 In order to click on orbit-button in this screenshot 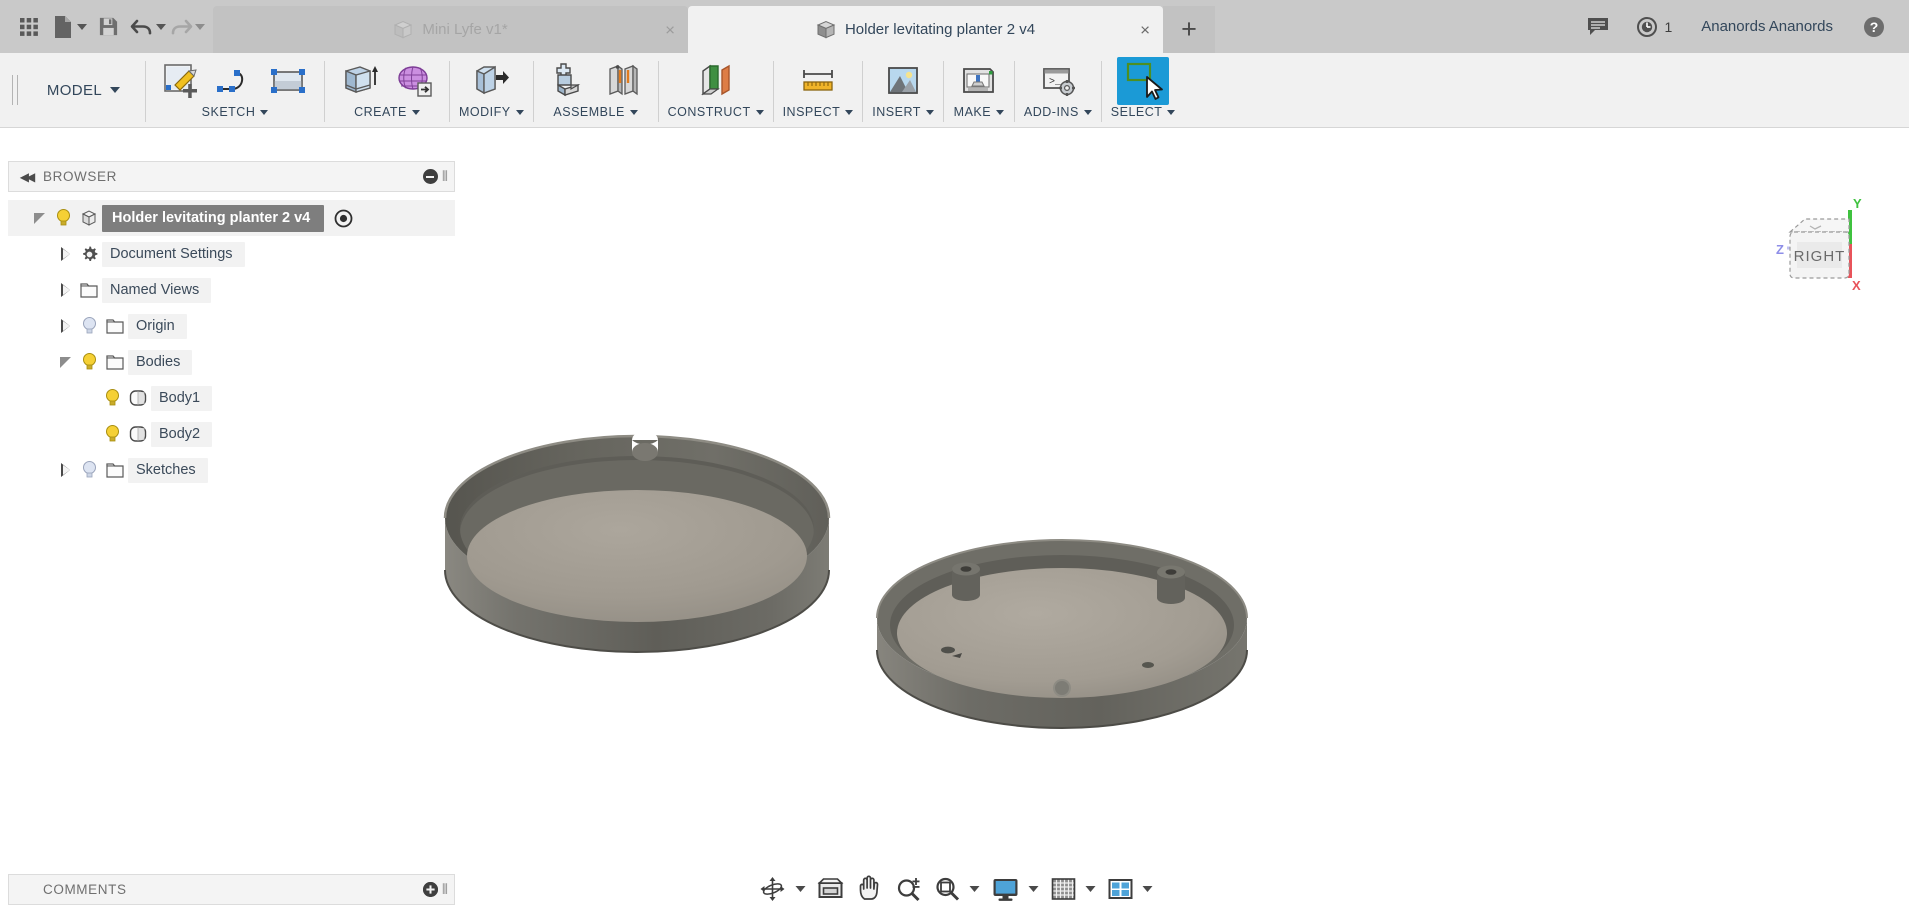, I will do `click(772, 889)`.